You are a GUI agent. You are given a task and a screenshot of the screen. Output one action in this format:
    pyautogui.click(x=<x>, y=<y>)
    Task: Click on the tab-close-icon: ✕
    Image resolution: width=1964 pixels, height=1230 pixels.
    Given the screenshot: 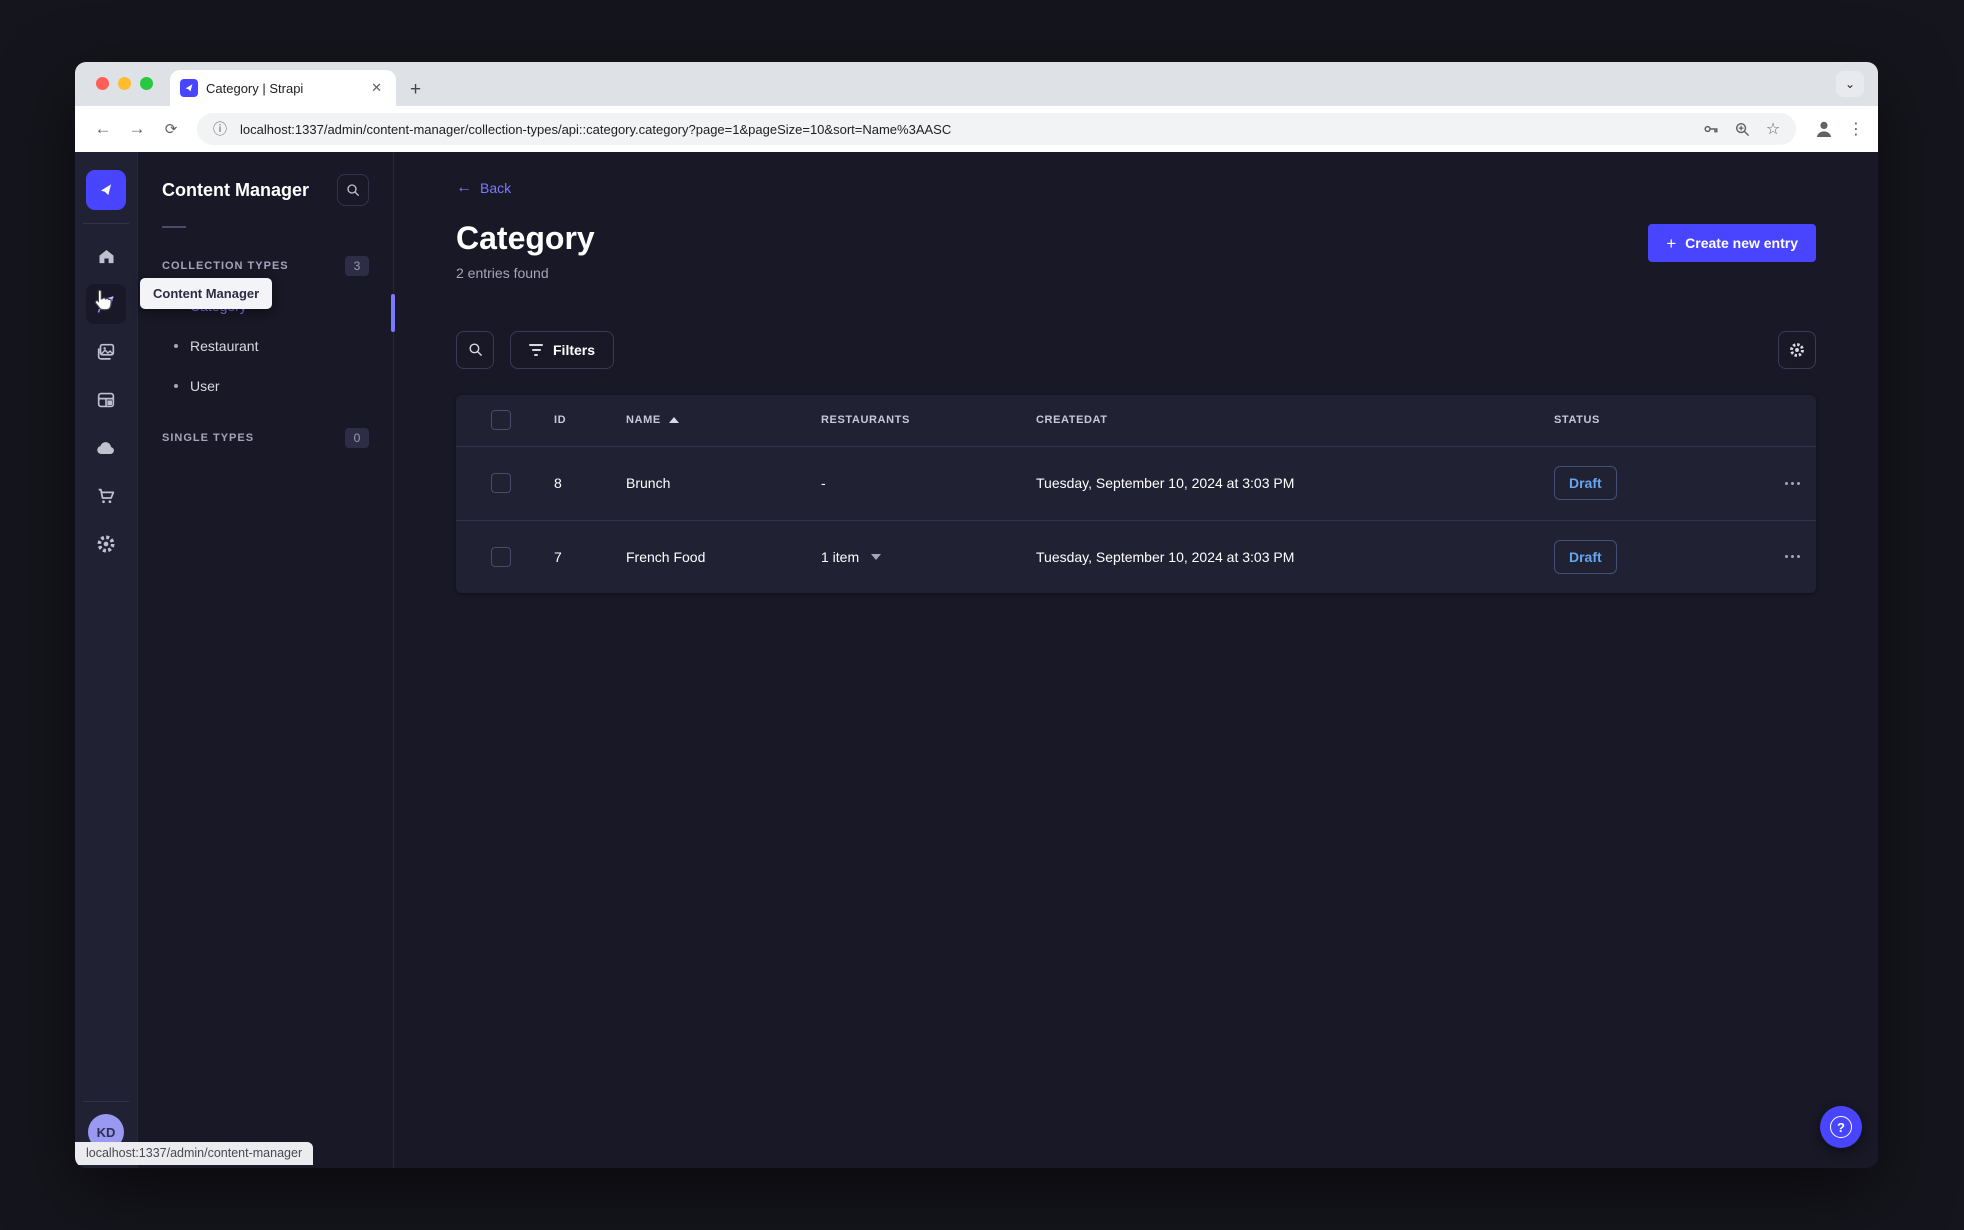 What is the action you would take?
    pyautogui.click(x=376, y=88)
    